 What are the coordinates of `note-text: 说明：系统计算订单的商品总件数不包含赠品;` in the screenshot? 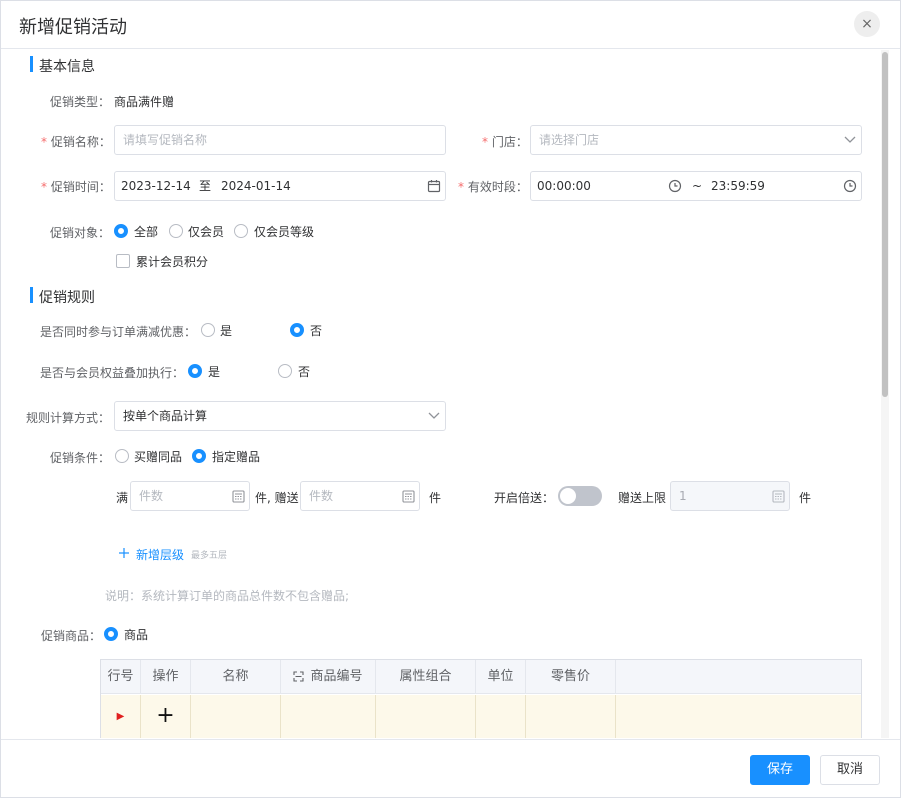 It's located at (227, 596).